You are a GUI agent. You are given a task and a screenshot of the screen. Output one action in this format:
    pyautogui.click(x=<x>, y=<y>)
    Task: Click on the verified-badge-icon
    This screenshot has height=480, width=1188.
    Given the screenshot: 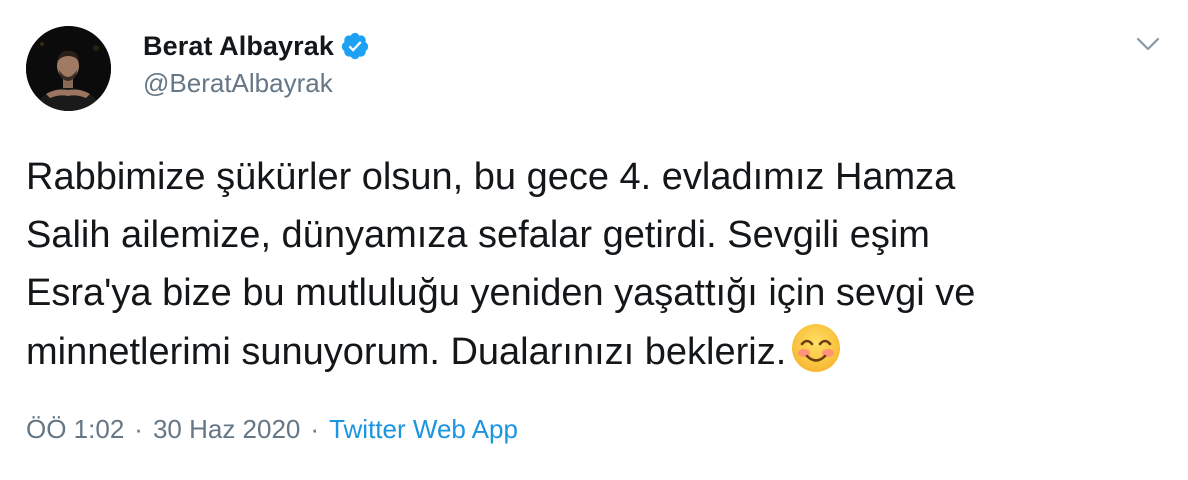 What is the action you would take?
    pyautogui.click(x=355, y=46)
    